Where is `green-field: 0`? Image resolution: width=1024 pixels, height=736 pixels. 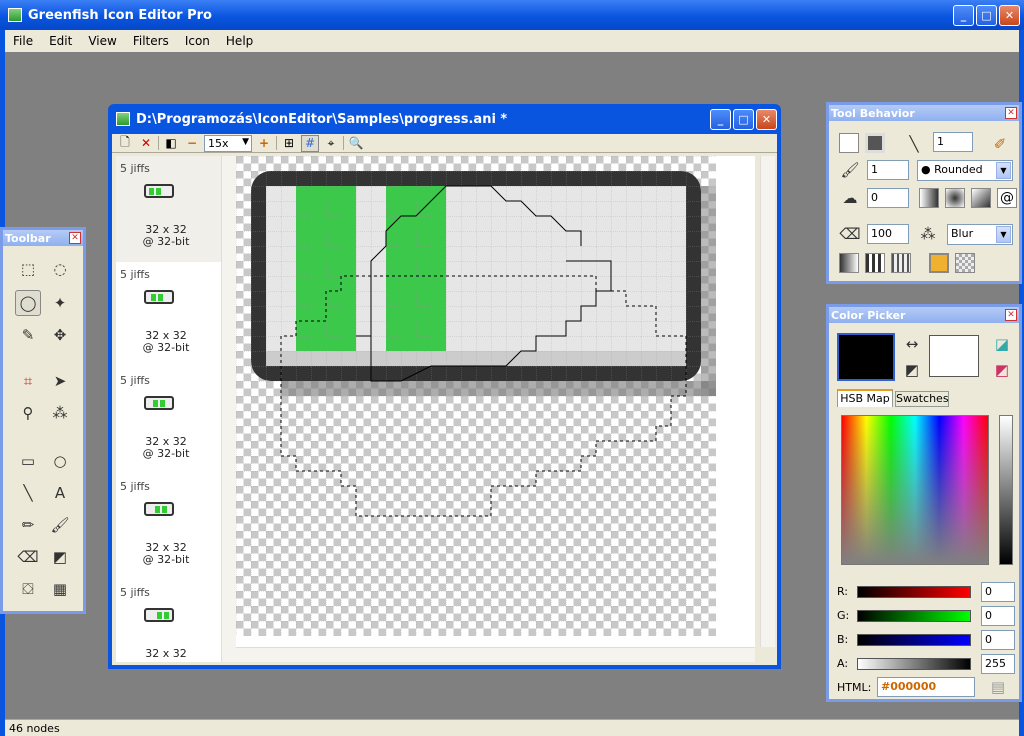
green-field: 0 is located at coordinates (998, 616).